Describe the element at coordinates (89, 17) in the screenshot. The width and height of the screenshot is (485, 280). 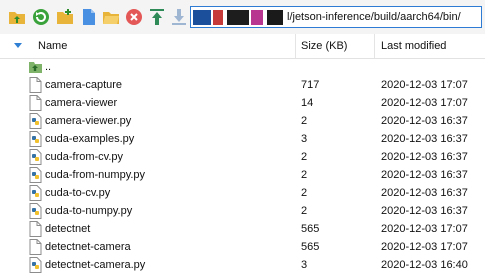
I see `new-file-icon` at that location.